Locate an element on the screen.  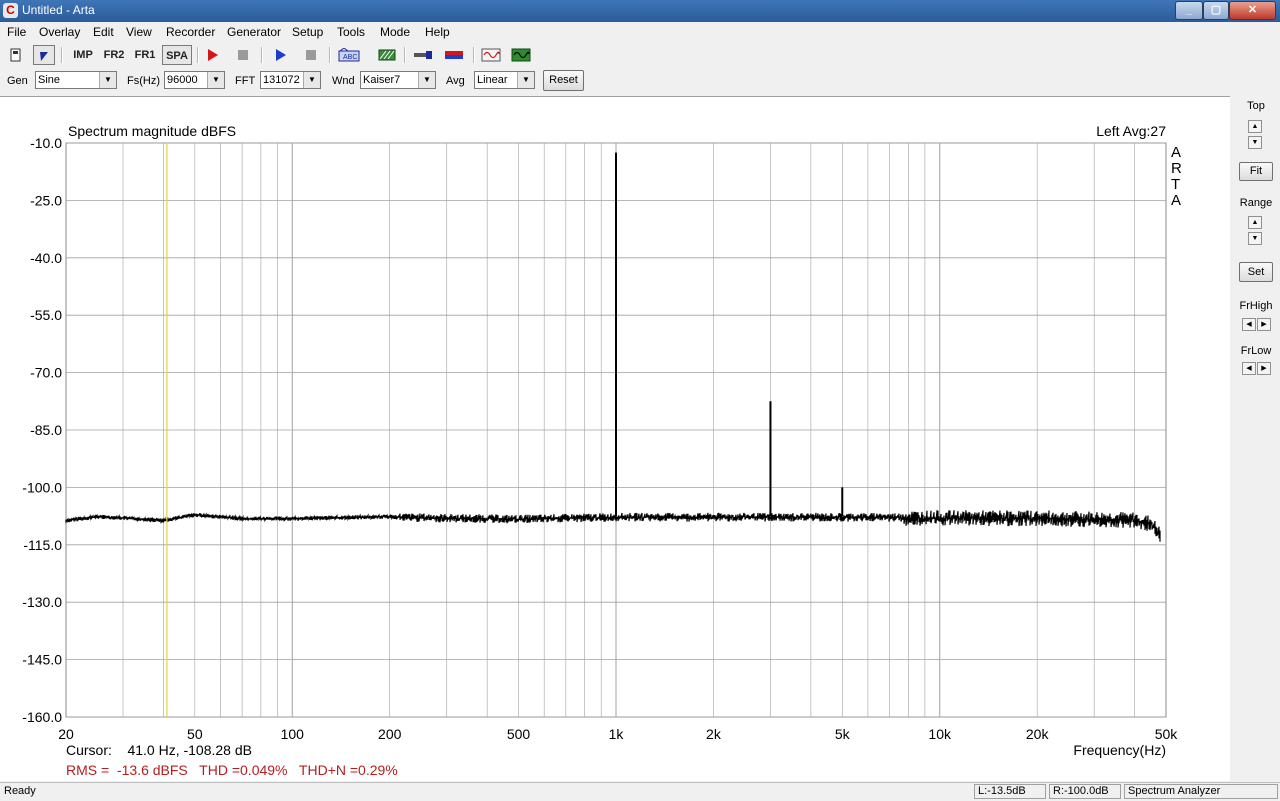
y-tick-label: -85.0 is located at coordinates (46, 430).